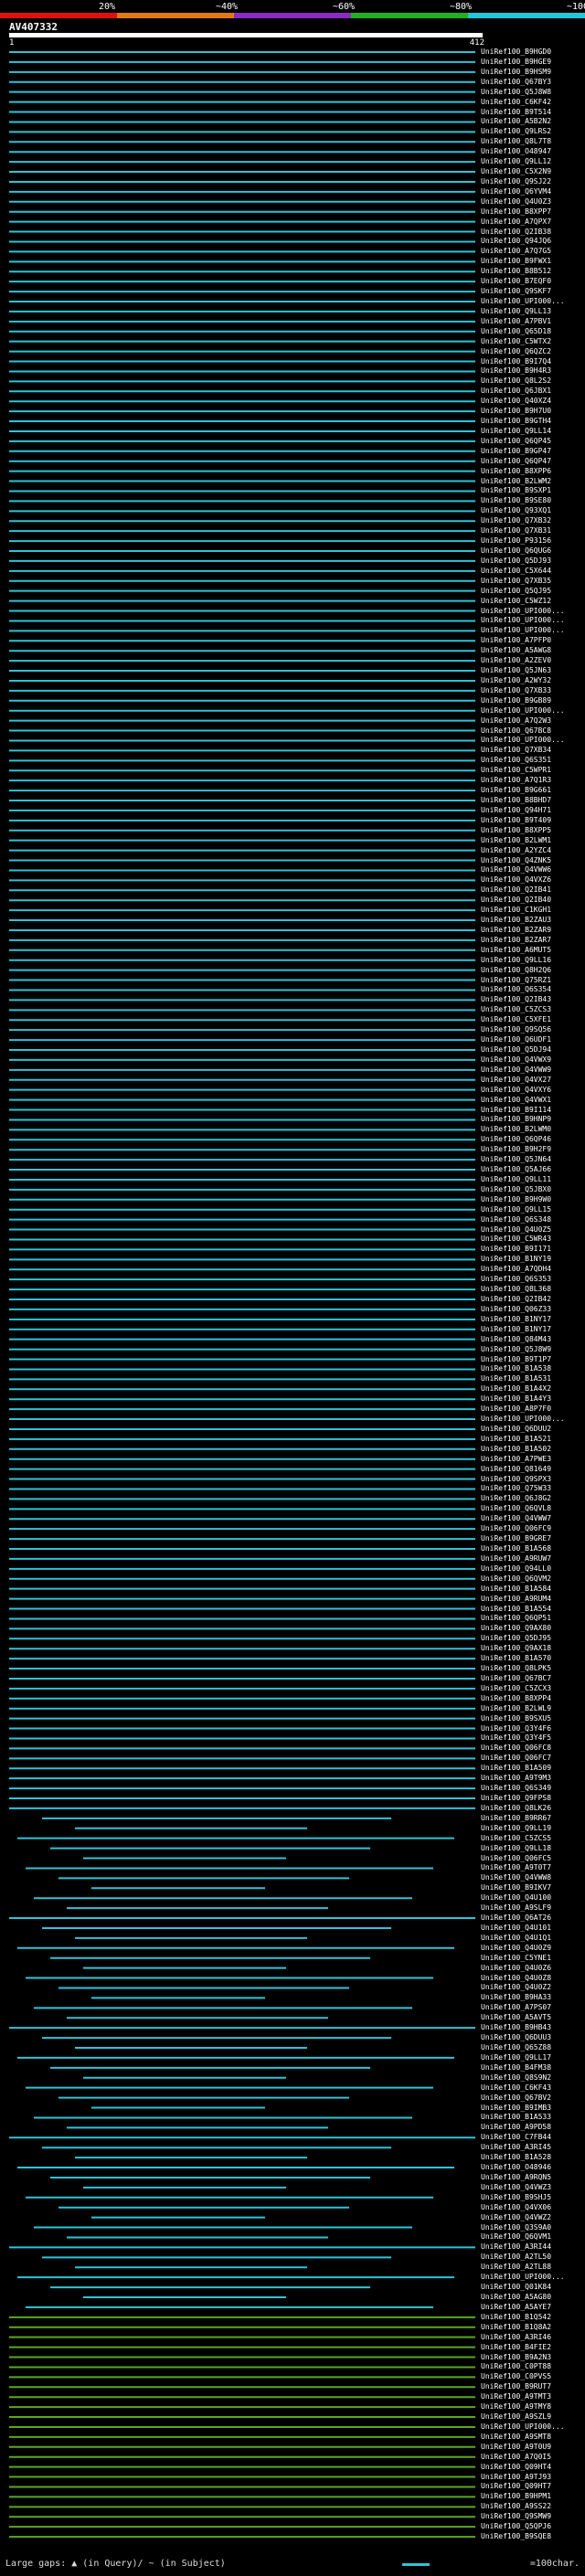 This screenshot has width=585, height=2576. Describe the element at coordinates (516, 1928) in the screenshot. I see `hit-label: UniRef100_Q4U101` at that location.